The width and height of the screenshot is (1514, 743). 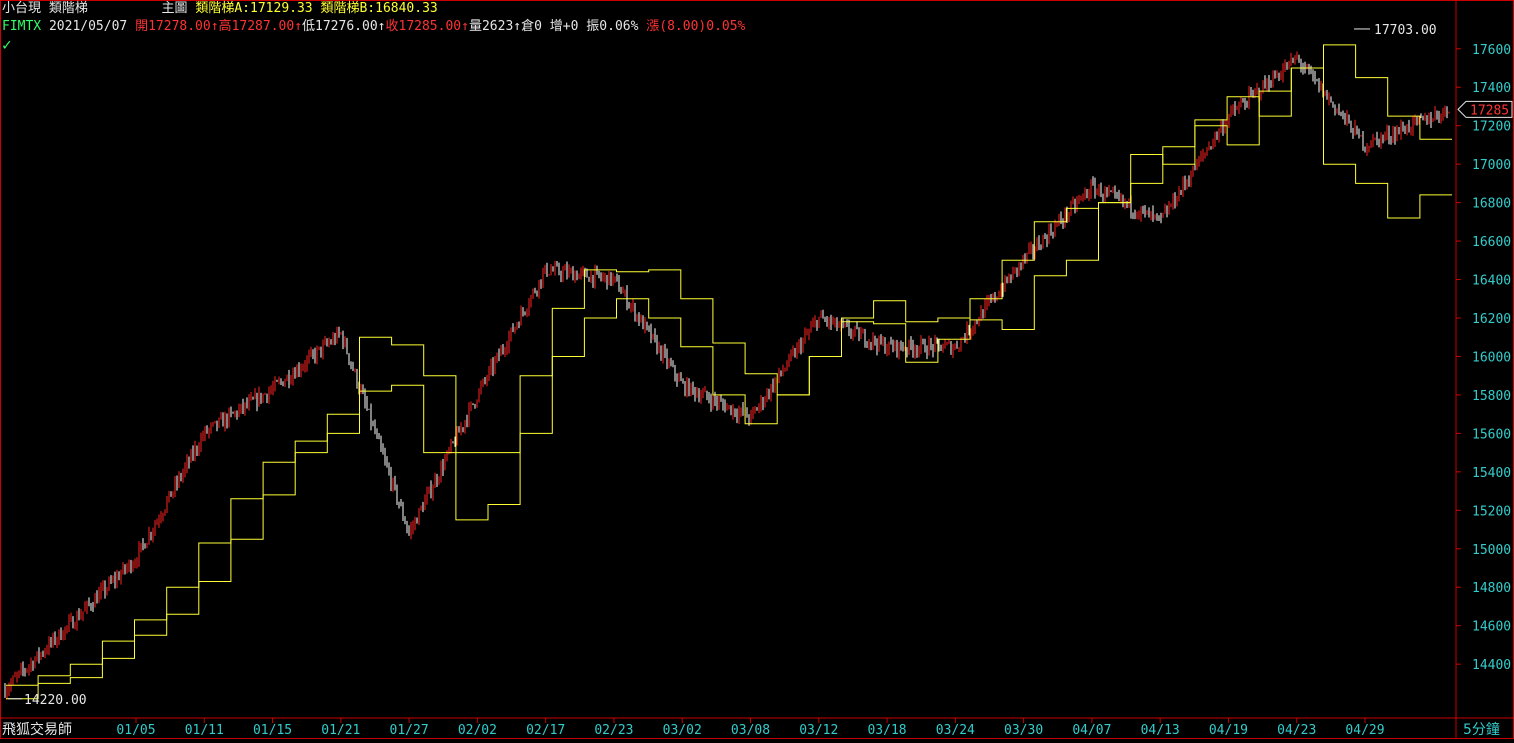 I want to click on y-tick-label: 16000, so click(x=1491, y=357).